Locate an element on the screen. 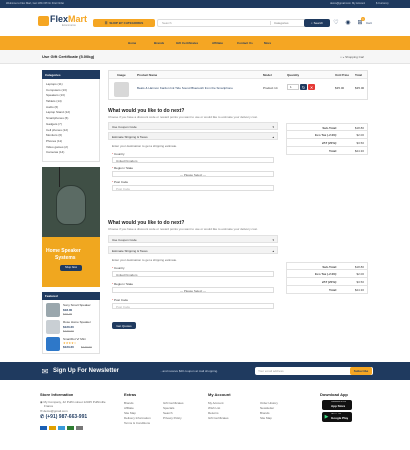  featured-name: Sony Smart Speaker is located at coordinates (80, 305).